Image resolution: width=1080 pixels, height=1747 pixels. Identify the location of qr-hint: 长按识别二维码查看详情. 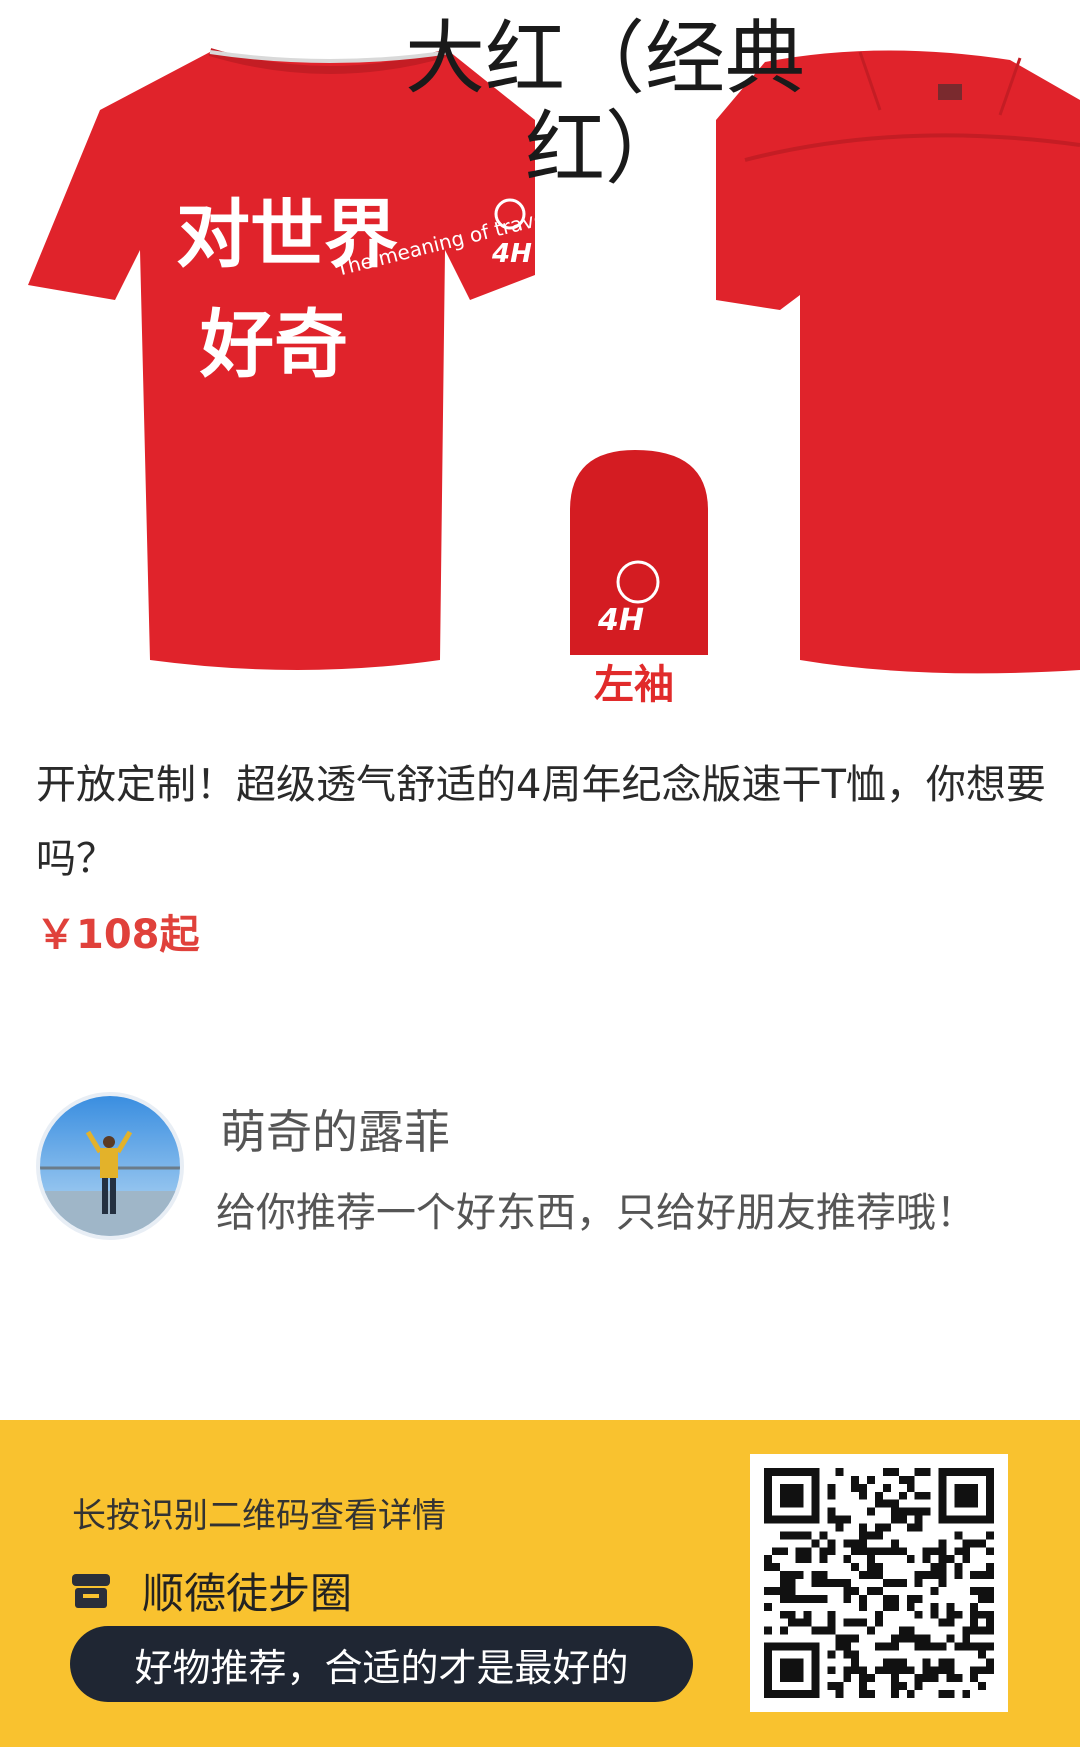
(259, 1516).